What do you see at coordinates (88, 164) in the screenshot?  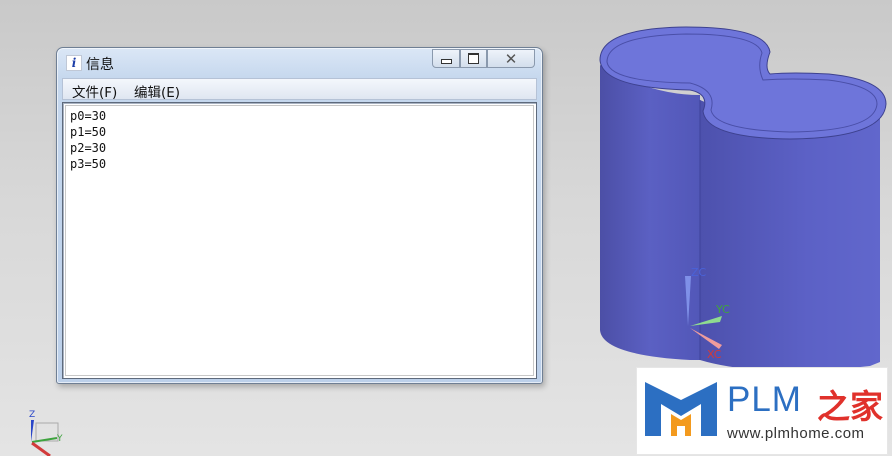 I see `info-line: p3=50` at bounding box center [88, 164].